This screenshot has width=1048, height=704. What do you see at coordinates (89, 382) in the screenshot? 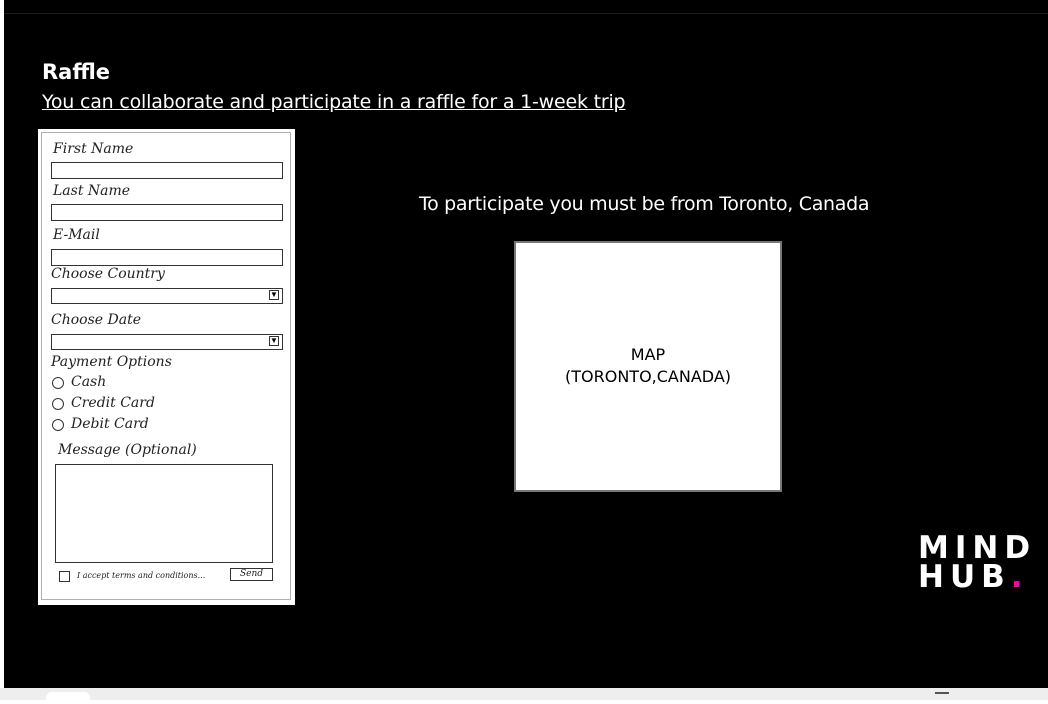
I see `radio-cash-label: Cash` at bounding box center [89, 382].